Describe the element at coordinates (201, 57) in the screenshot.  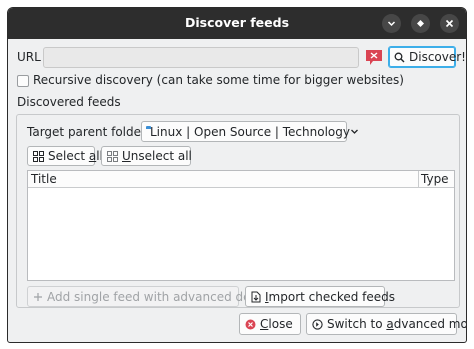
I see `url-input` at that location.